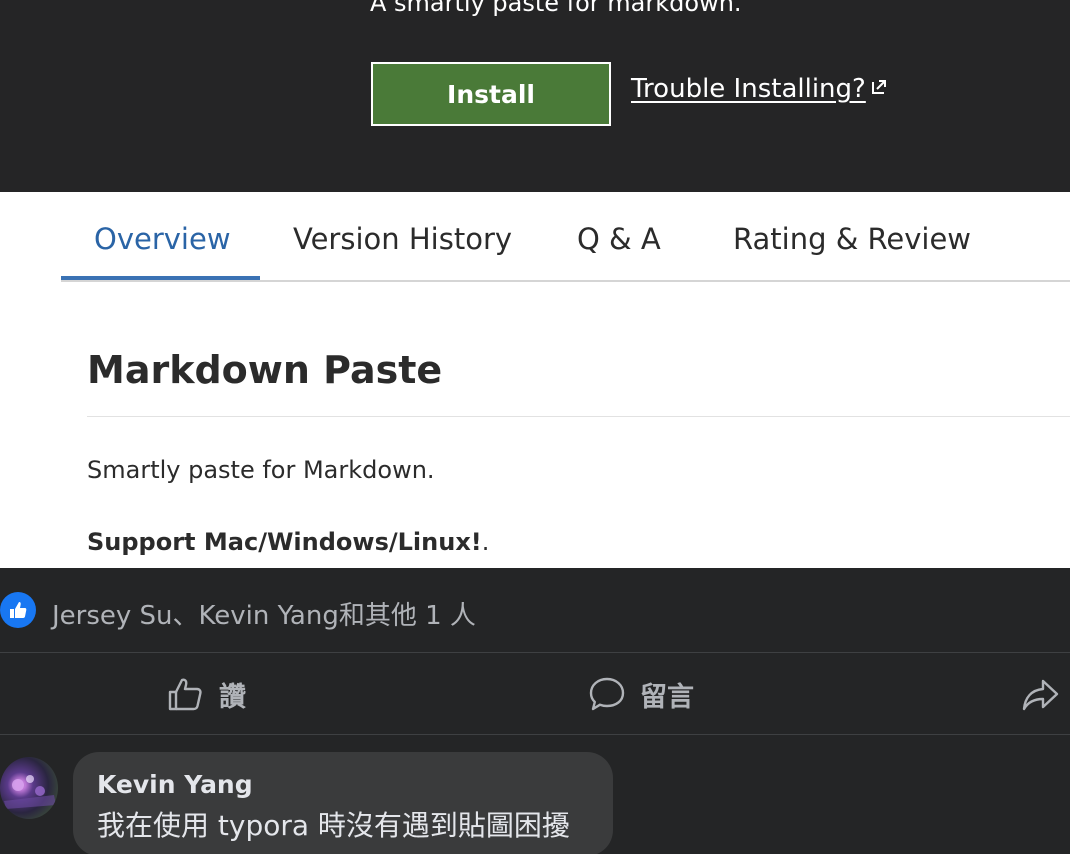 Image resolution: width=1070 pixels, height=854 pixels. Describe the element at coordinates (565, 281) in the screenshot. I see `tabs-divider` at that location.